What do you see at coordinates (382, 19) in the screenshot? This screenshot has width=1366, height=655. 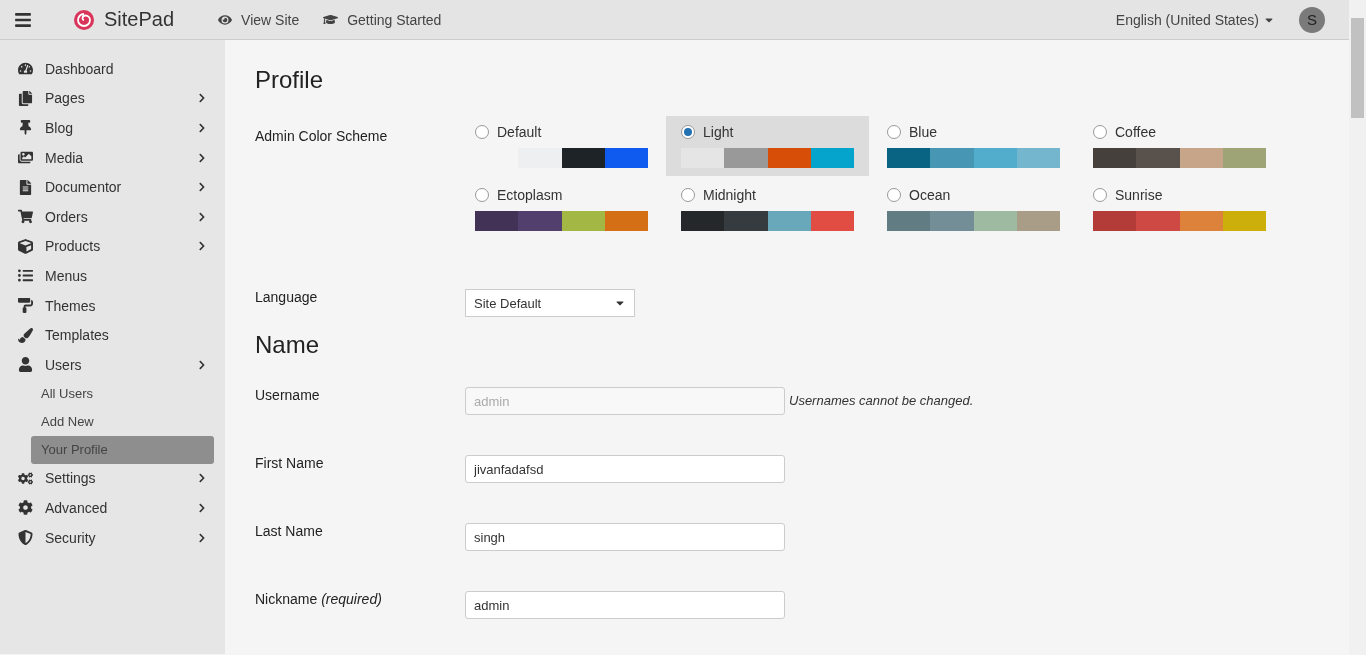 I see `top-link: Getting Started` at bounding box center [382, 19].